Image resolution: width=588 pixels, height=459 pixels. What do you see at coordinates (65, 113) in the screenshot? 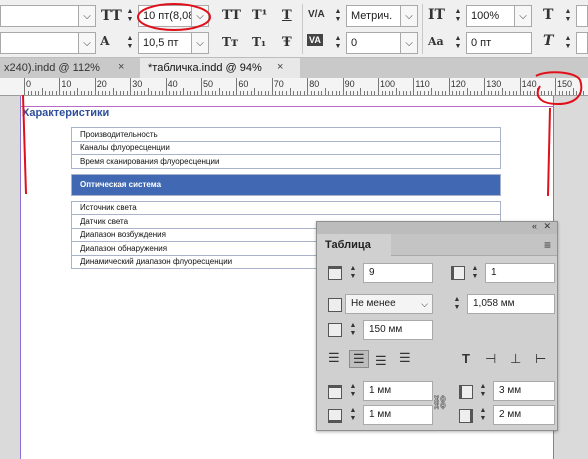
I see `document-heading: Характеристики` at bounding box center [65, 113].